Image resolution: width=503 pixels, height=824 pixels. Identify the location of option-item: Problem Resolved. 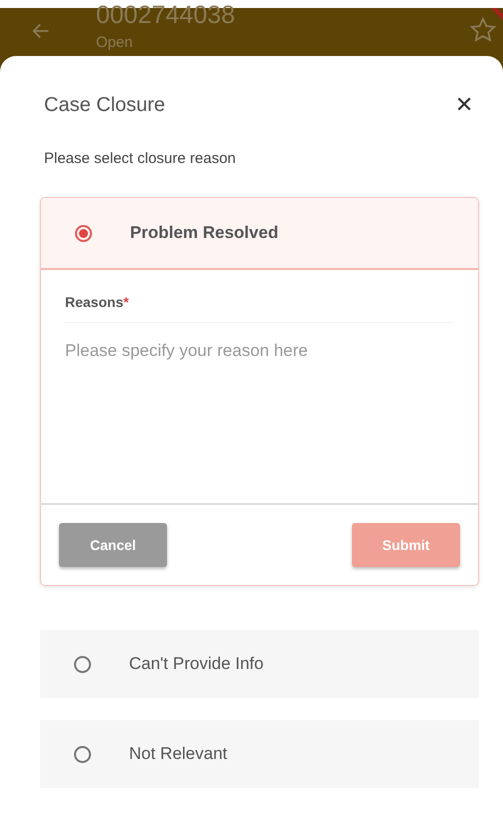
(259, 234).